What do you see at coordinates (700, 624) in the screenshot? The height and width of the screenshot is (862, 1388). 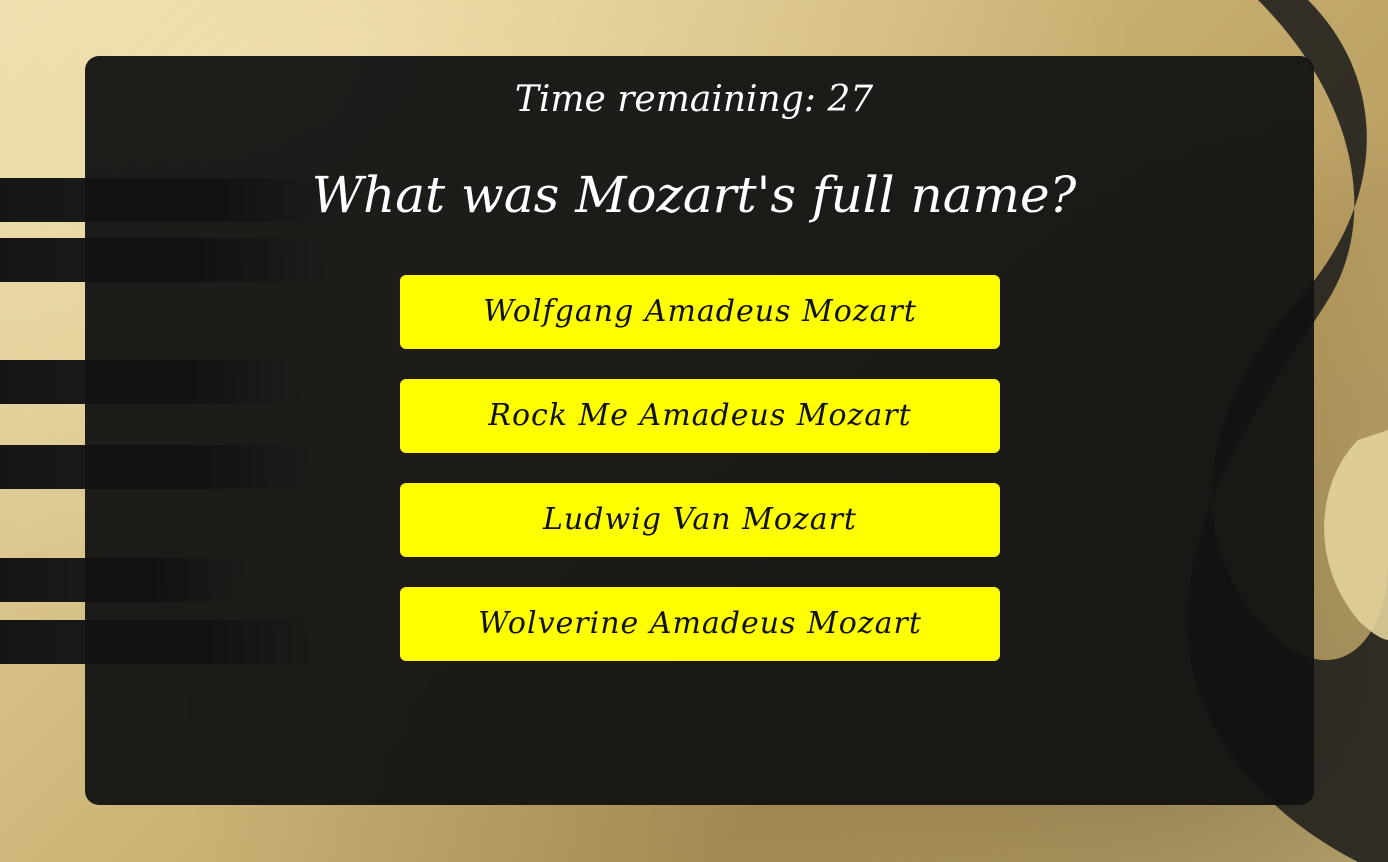 I see `answer-button-4: Wolverine Amadeus Mozart` at bounding box center [700, 624].